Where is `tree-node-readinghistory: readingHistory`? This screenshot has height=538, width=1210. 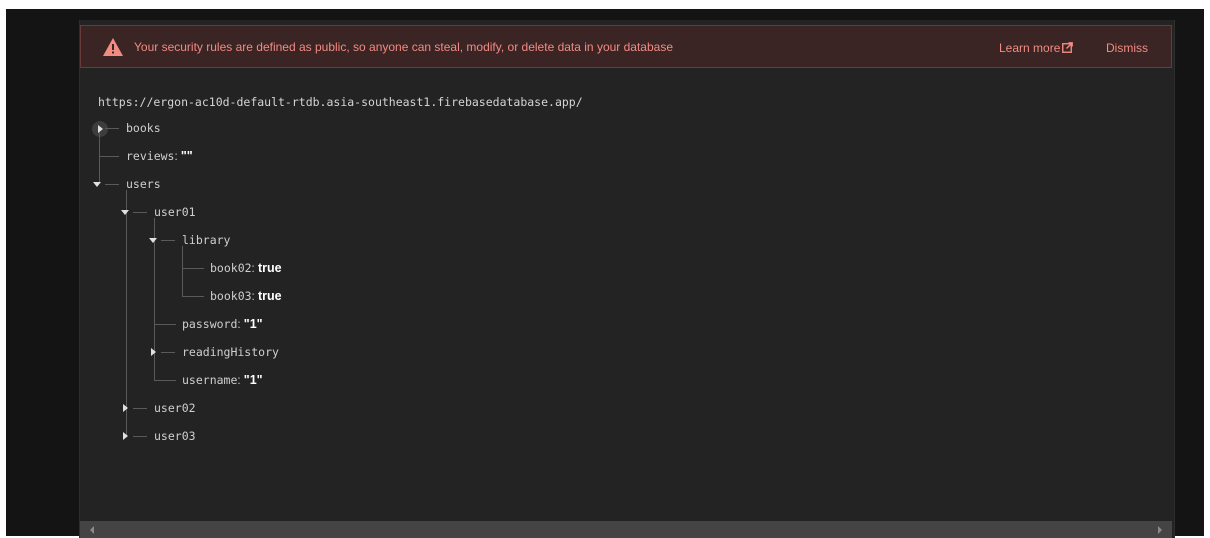
tree-node-readinghistory: readingHistory is located at coordinates (230, 352).